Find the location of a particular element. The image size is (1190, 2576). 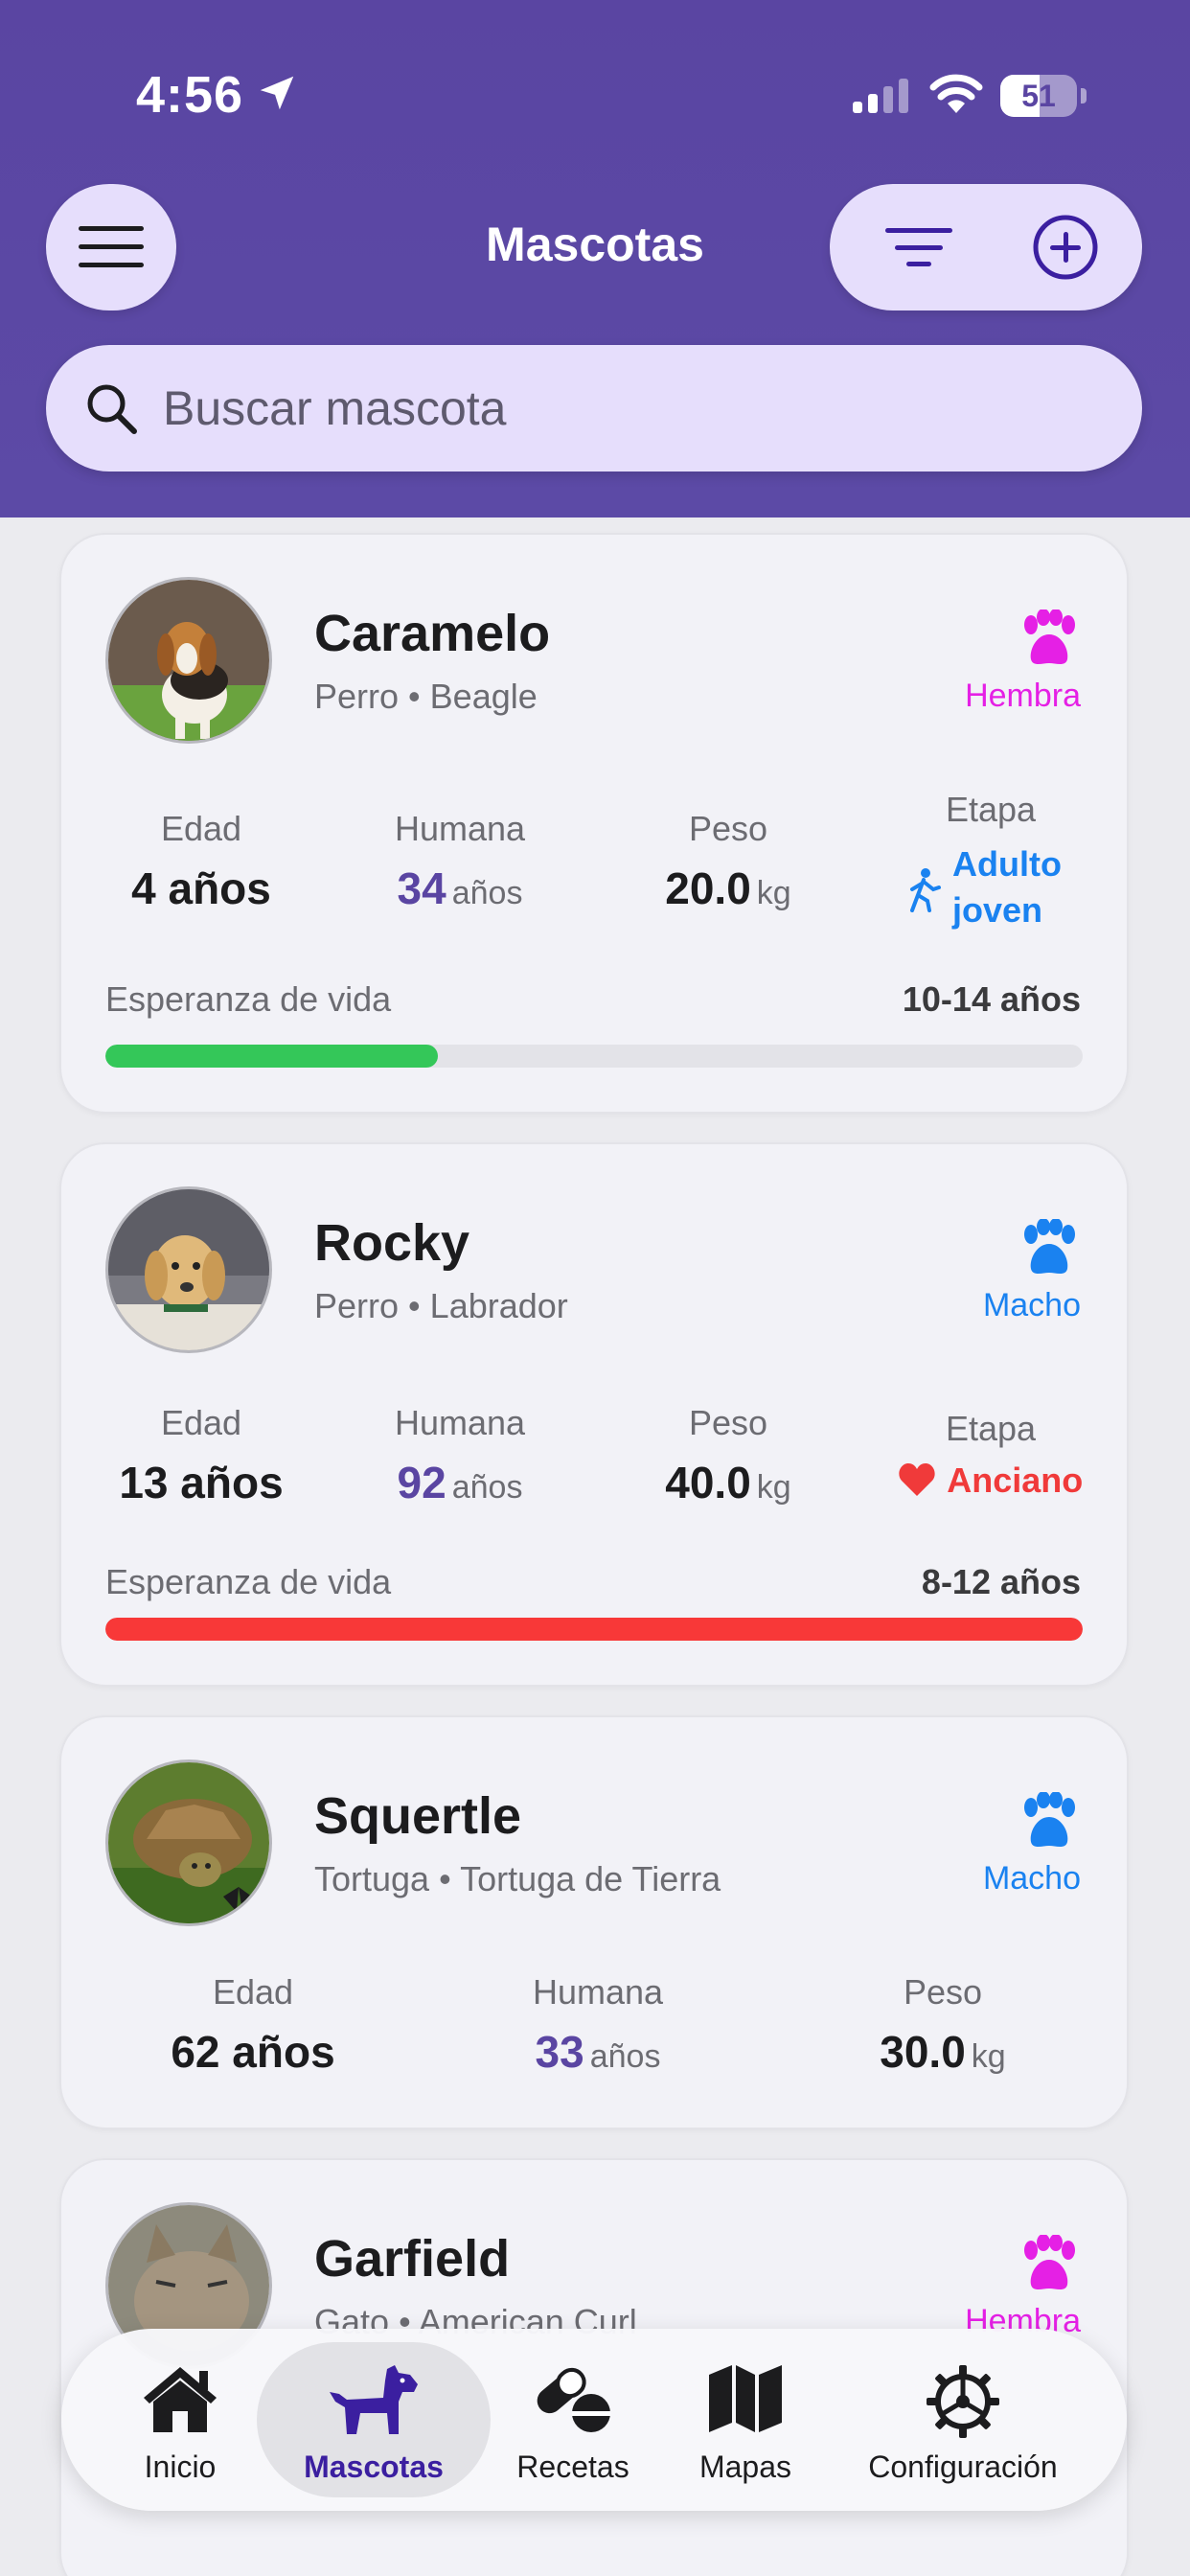

status-time: 4:56 is located at coordinates (190, 95).